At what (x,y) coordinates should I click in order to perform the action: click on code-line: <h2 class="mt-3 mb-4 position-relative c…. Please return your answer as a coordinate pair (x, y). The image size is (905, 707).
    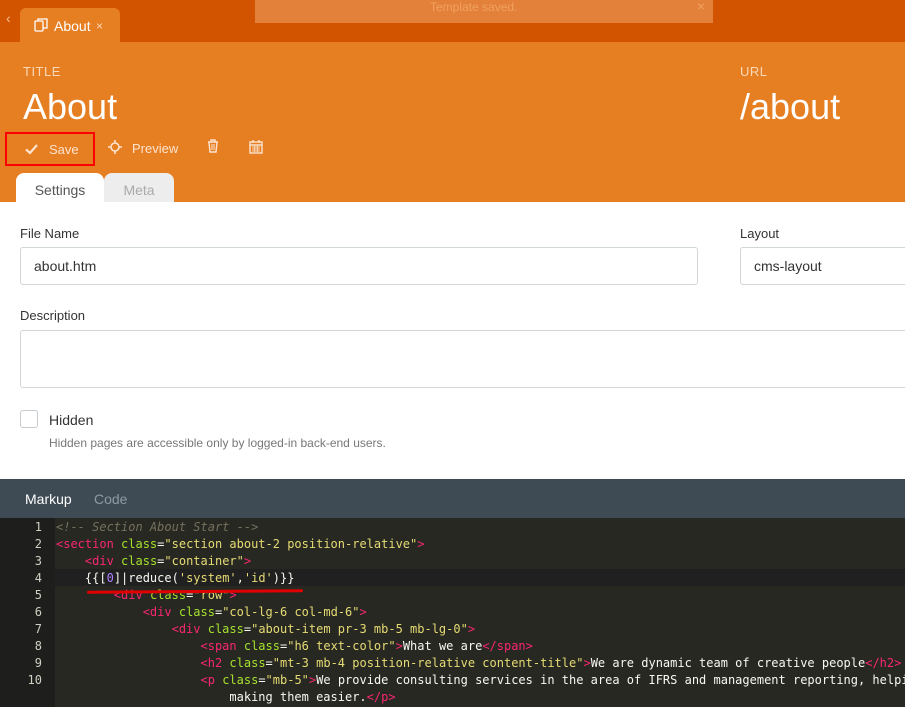
    Looking at the image, I should click on (479, 663).